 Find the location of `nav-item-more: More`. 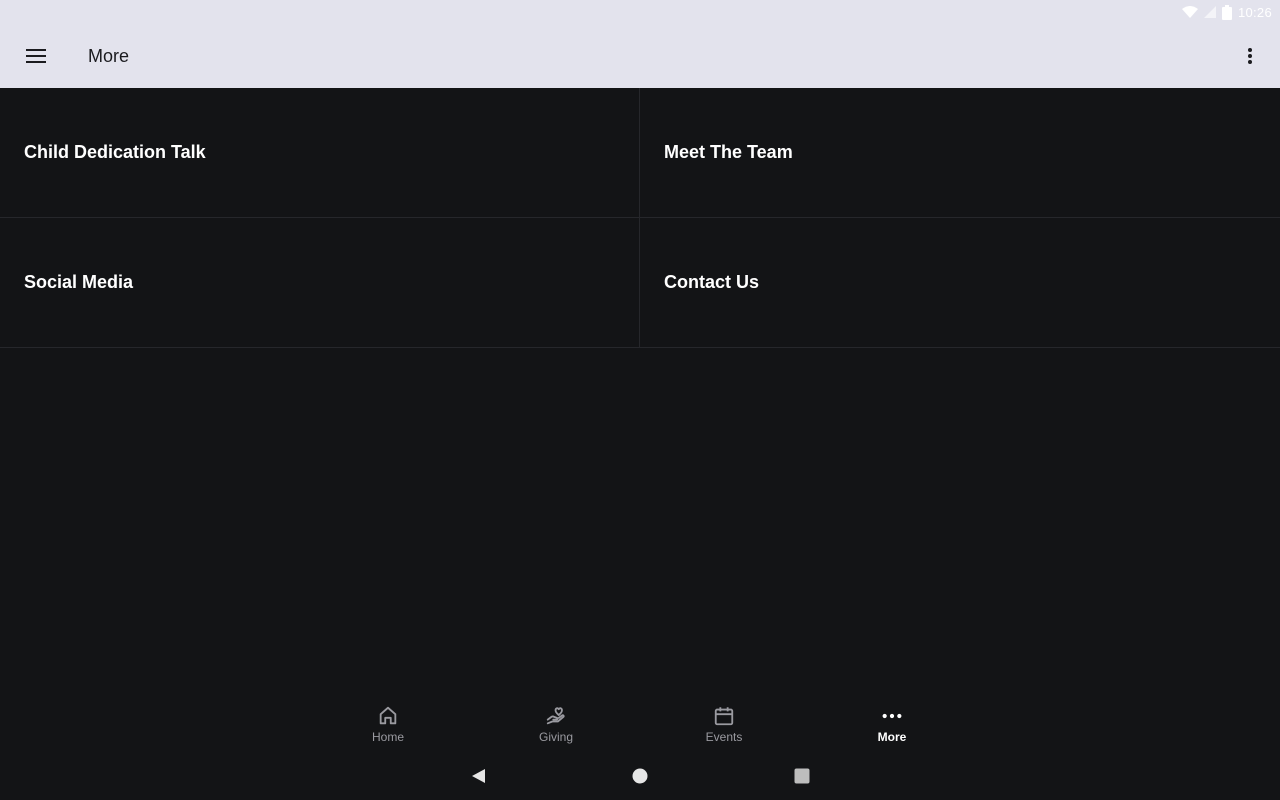

nav-item-more: More is located at coordinates (892, 724).